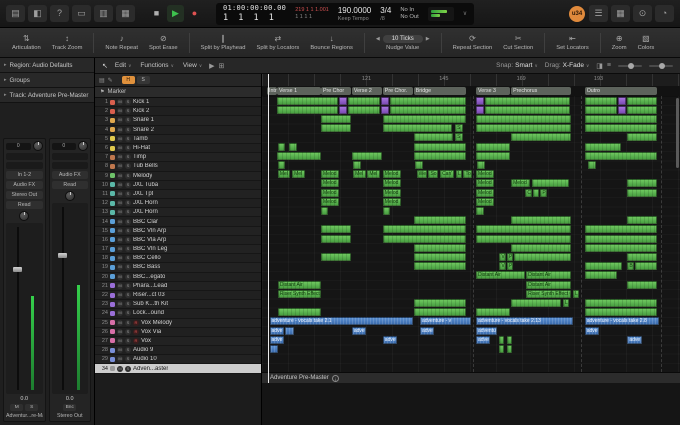 The image size is (680, 425). Describe the element at coordinates (549, 284) in the screenshot. I see `midi-region-distant-air: Distant Air` at that location.